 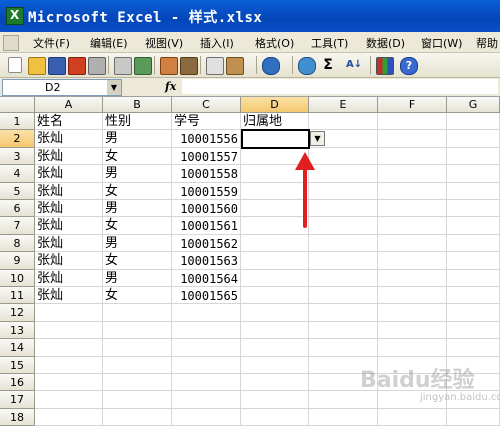 I want to click on cell-b3: 女, so click(x=137, y=156).